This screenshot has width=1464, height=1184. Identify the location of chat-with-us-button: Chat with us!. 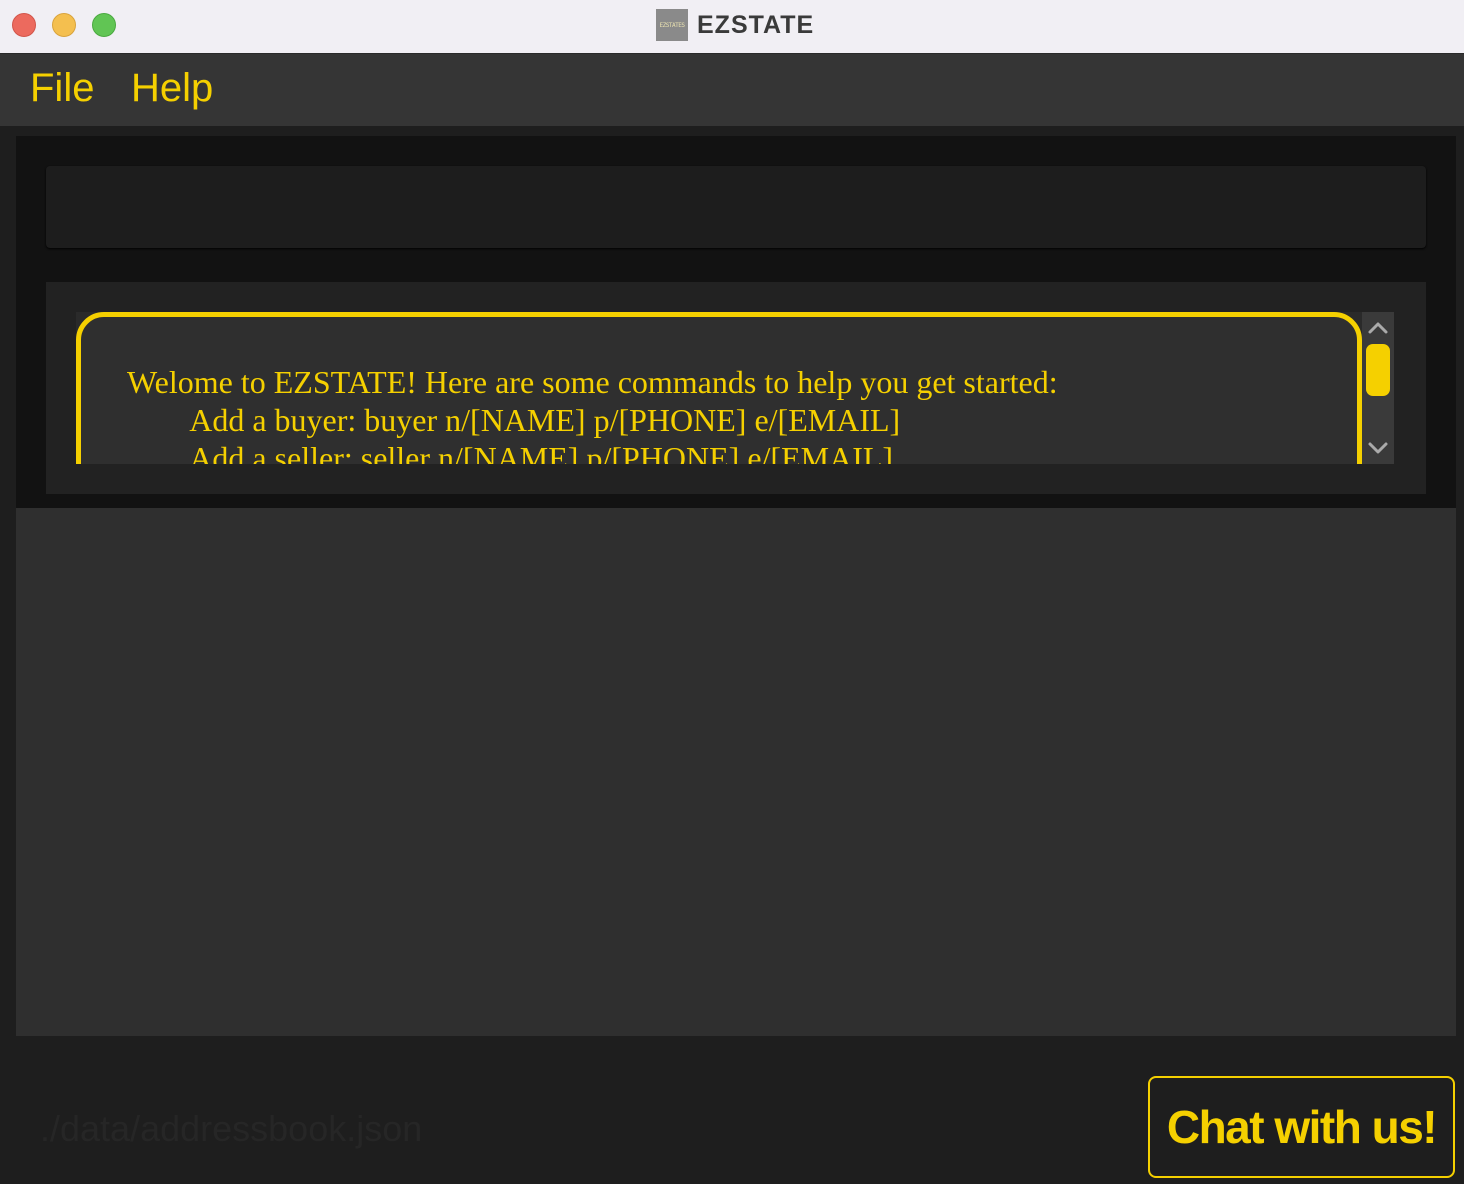
(1301, 1127).